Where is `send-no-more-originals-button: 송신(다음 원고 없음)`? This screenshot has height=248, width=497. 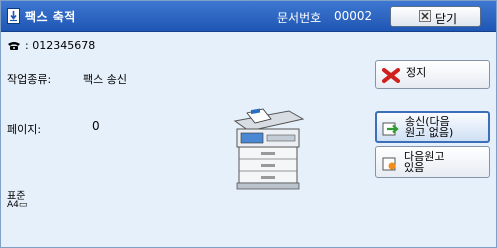
send-no-more-originals-button: 송신(다음 원고 없음) is located at coordinates (432, 127).